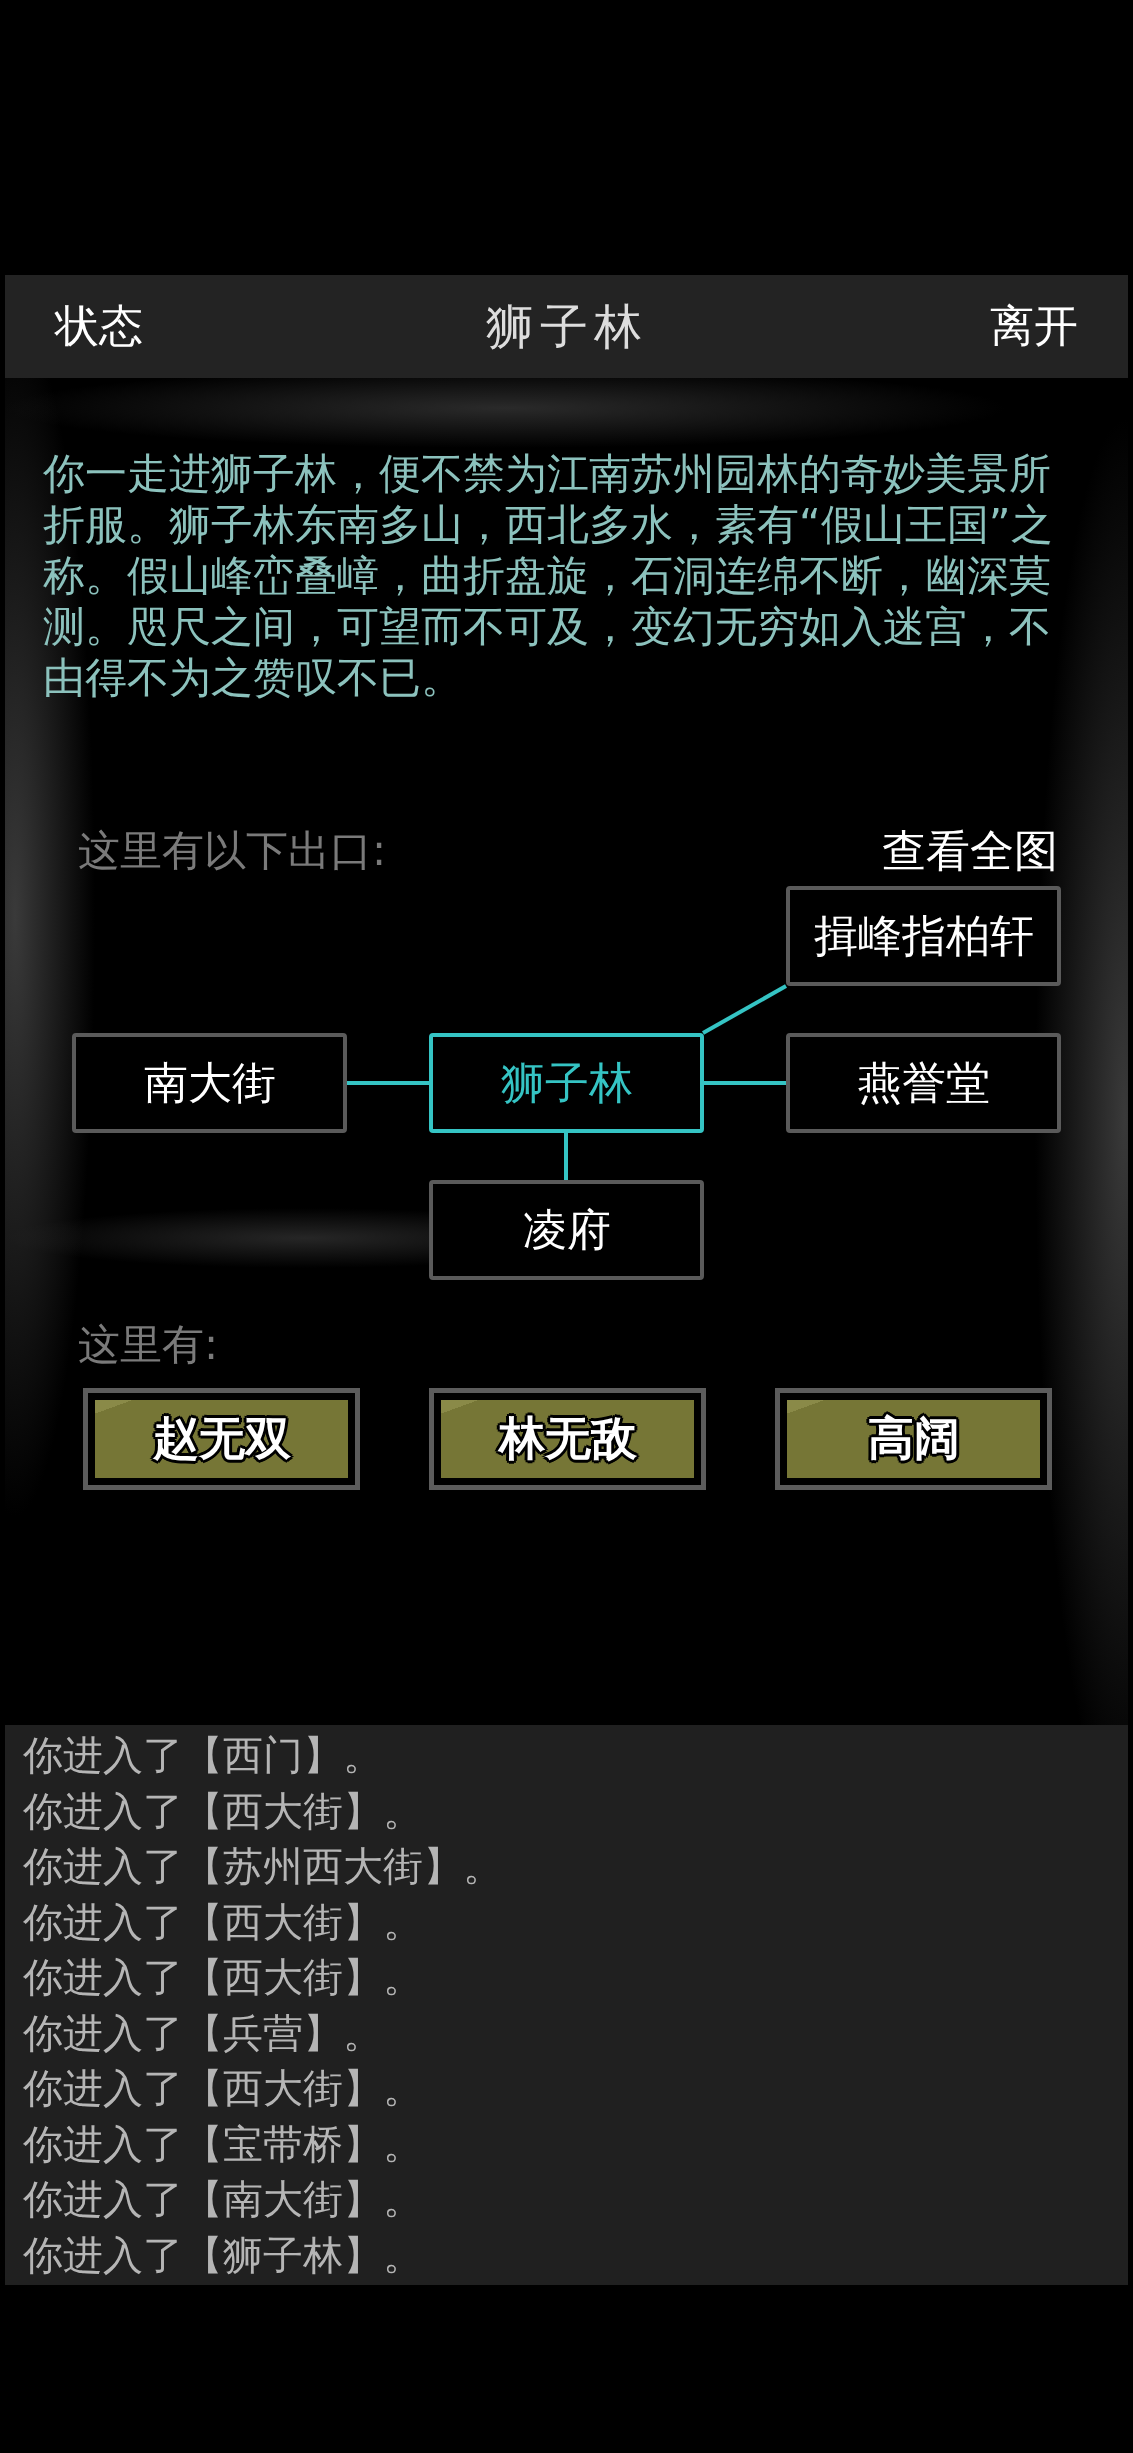  Describe the element at coordinates (970, 851) in the screenshot. I see `view-map-button: 查看全图` at that location.